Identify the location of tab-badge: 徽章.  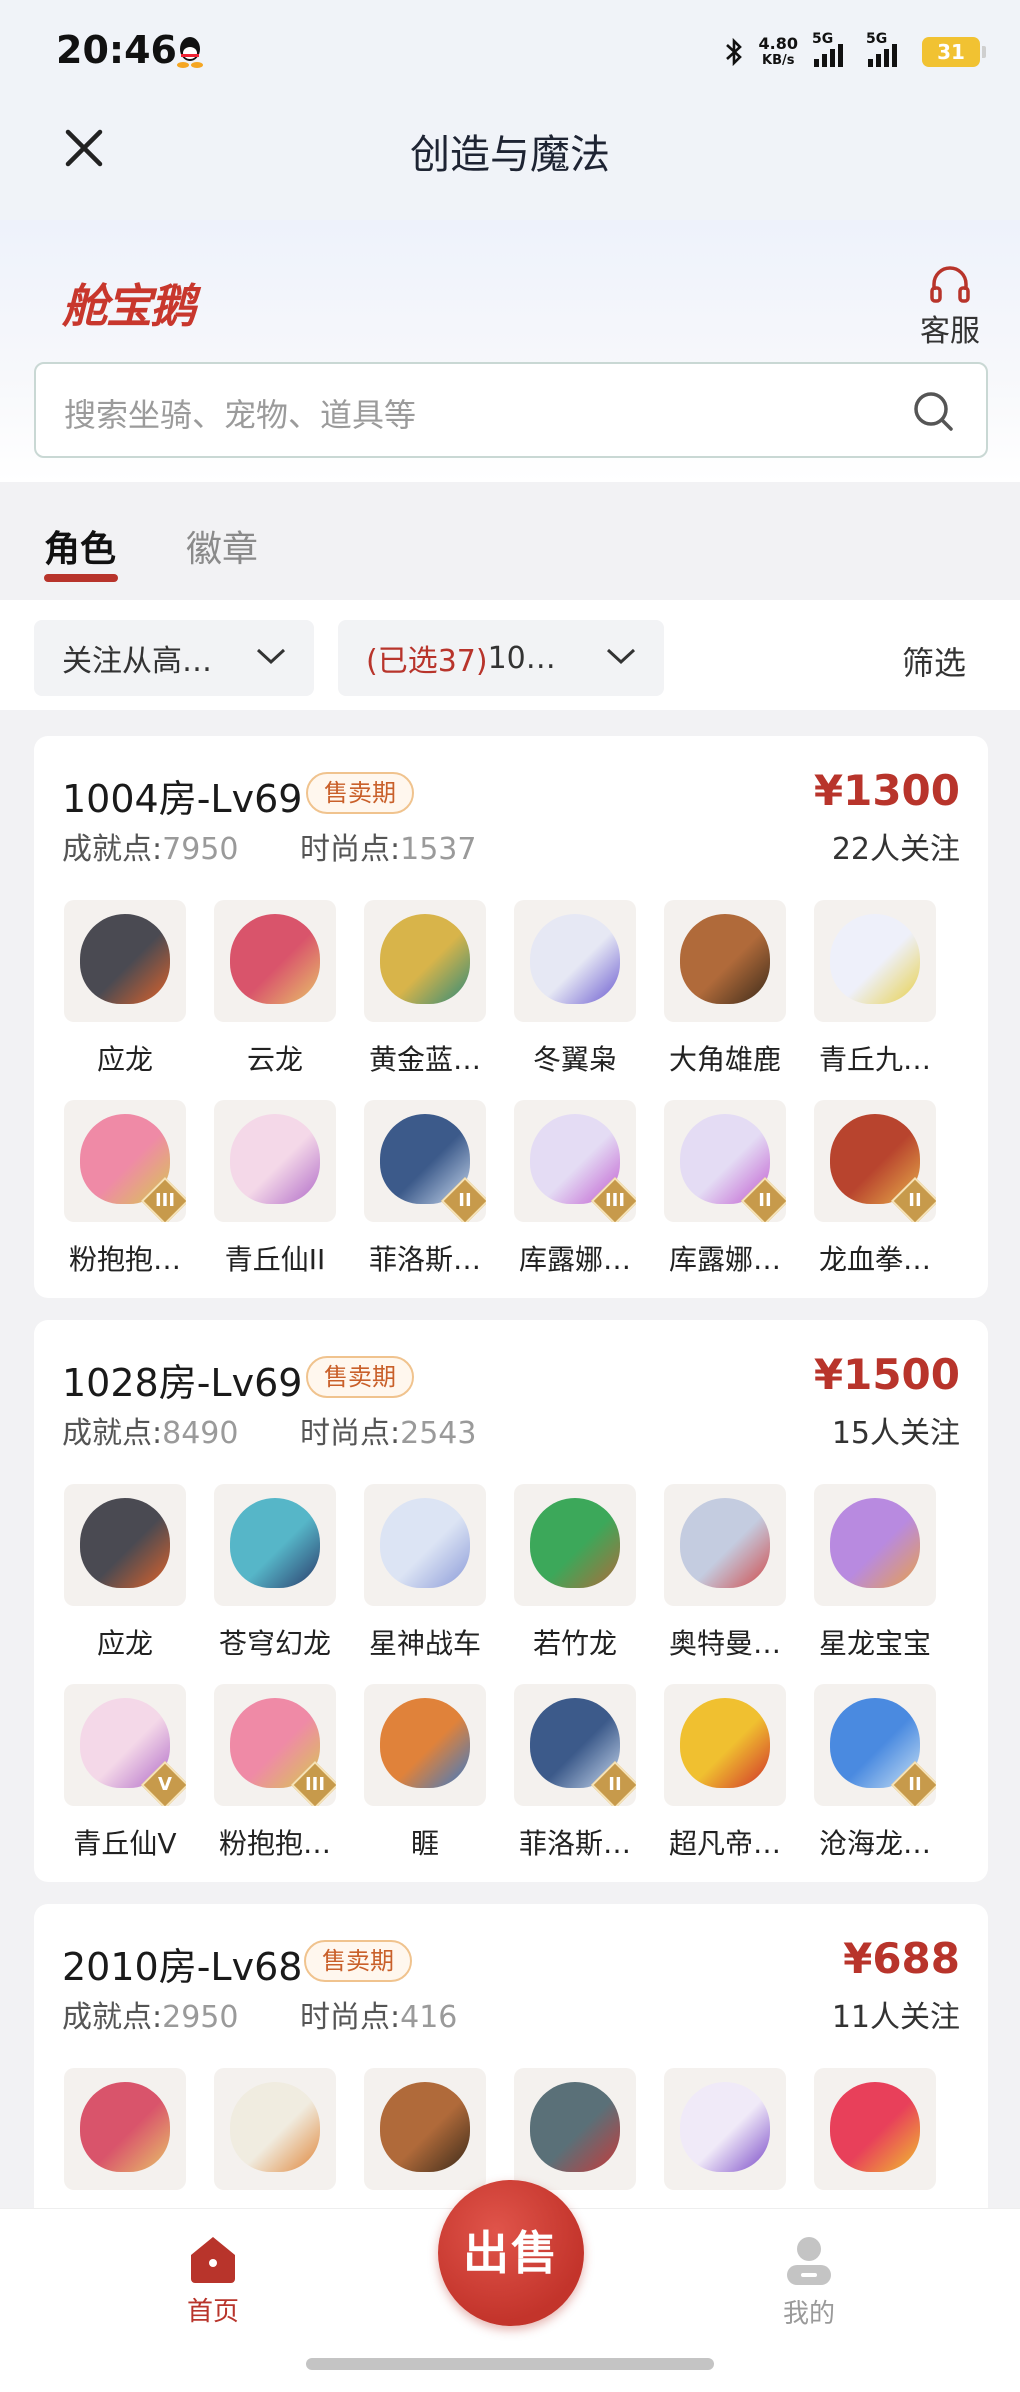
(222, 546).